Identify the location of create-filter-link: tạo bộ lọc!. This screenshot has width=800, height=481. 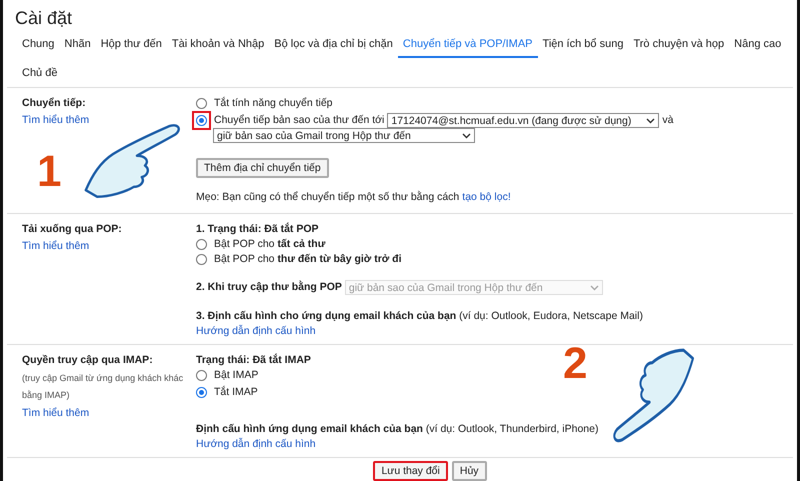
(486, 197).